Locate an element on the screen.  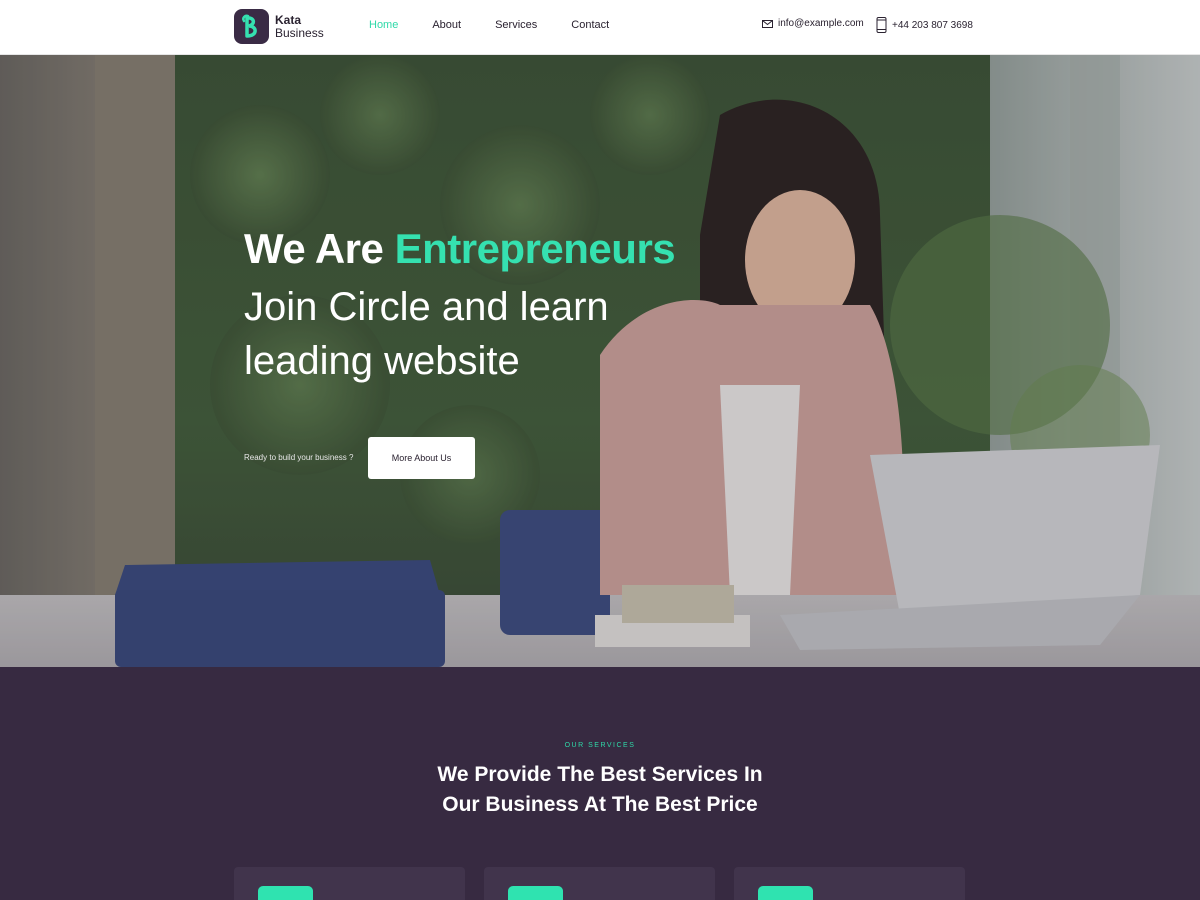
logo-text: Kata Business is located at coordinates (299, 26).